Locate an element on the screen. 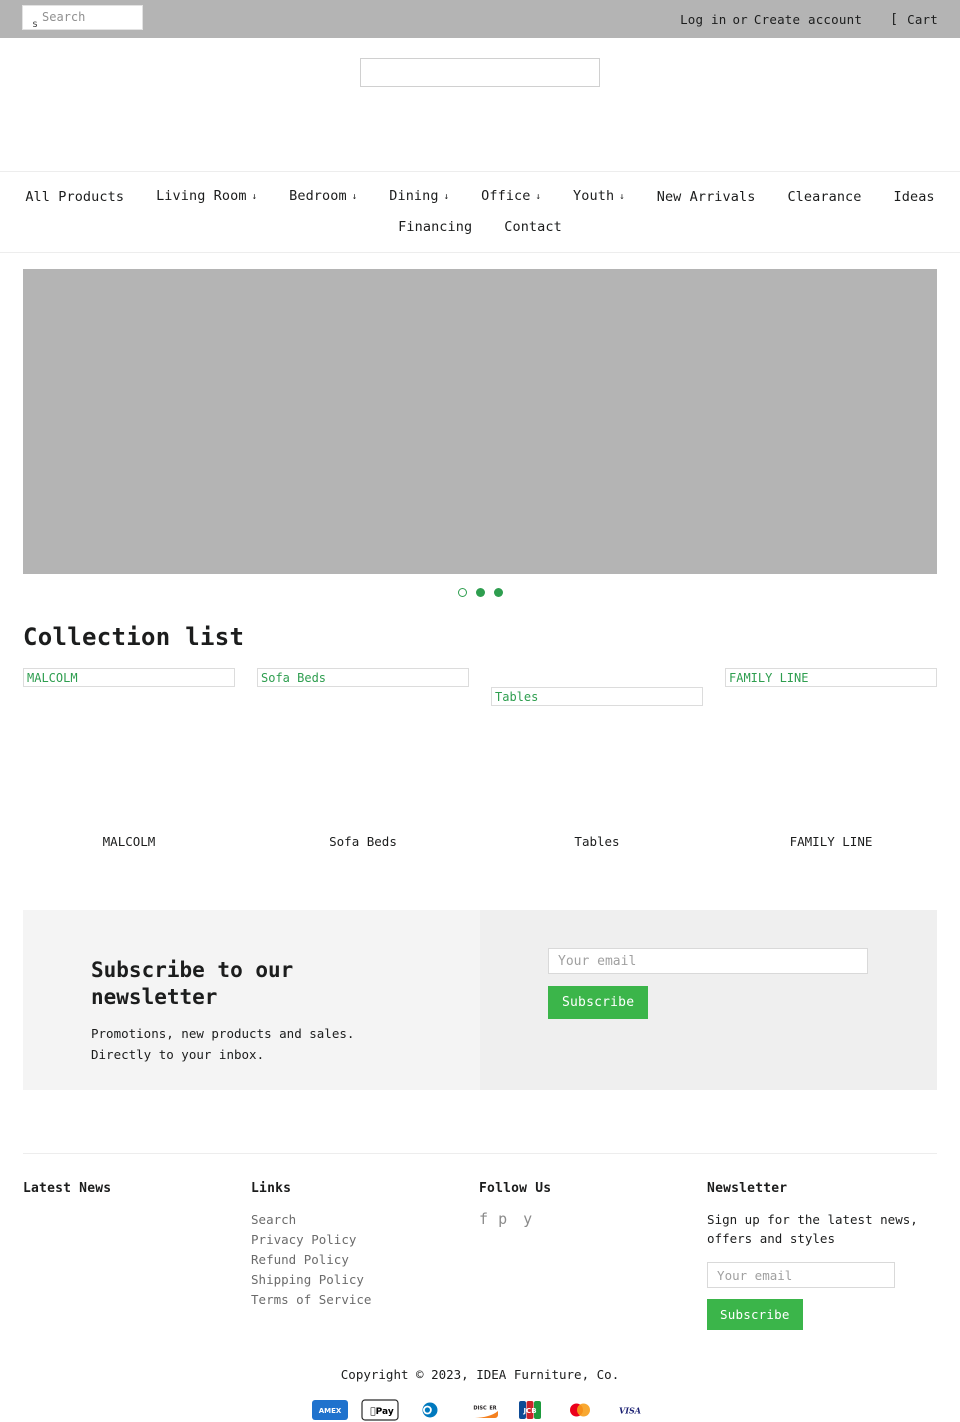 The height and width of the screenshot is (1422, 960). collection-image-slot: Tables is located at coordinates (597, 687).